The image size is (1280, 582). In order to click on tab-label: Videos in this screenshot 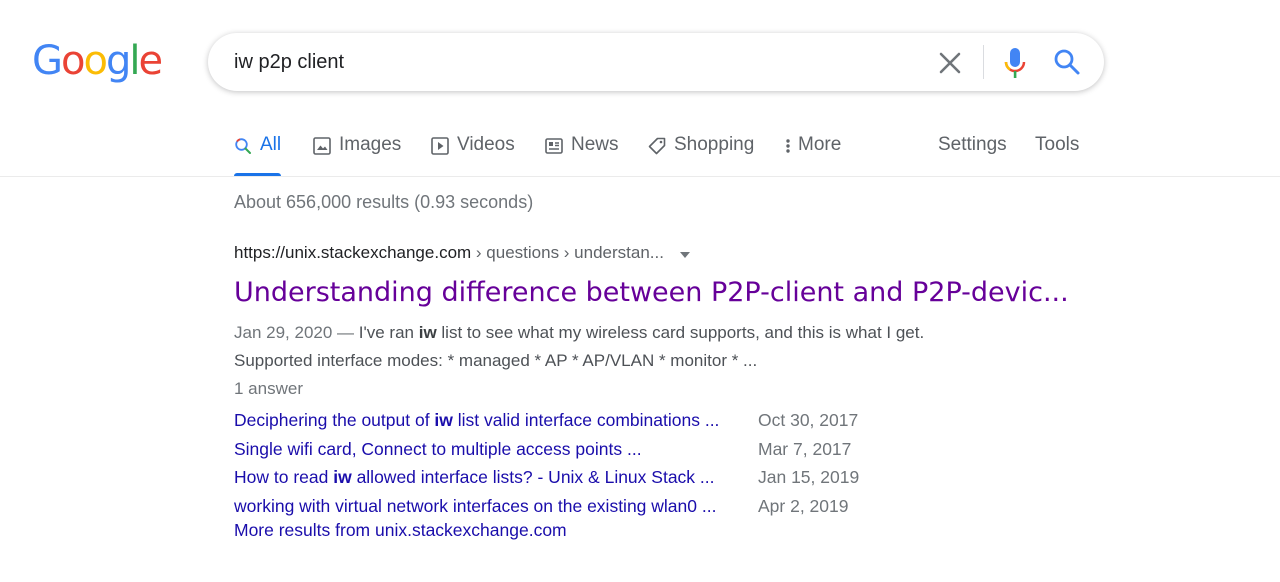, I will do `click(486, 144)`.